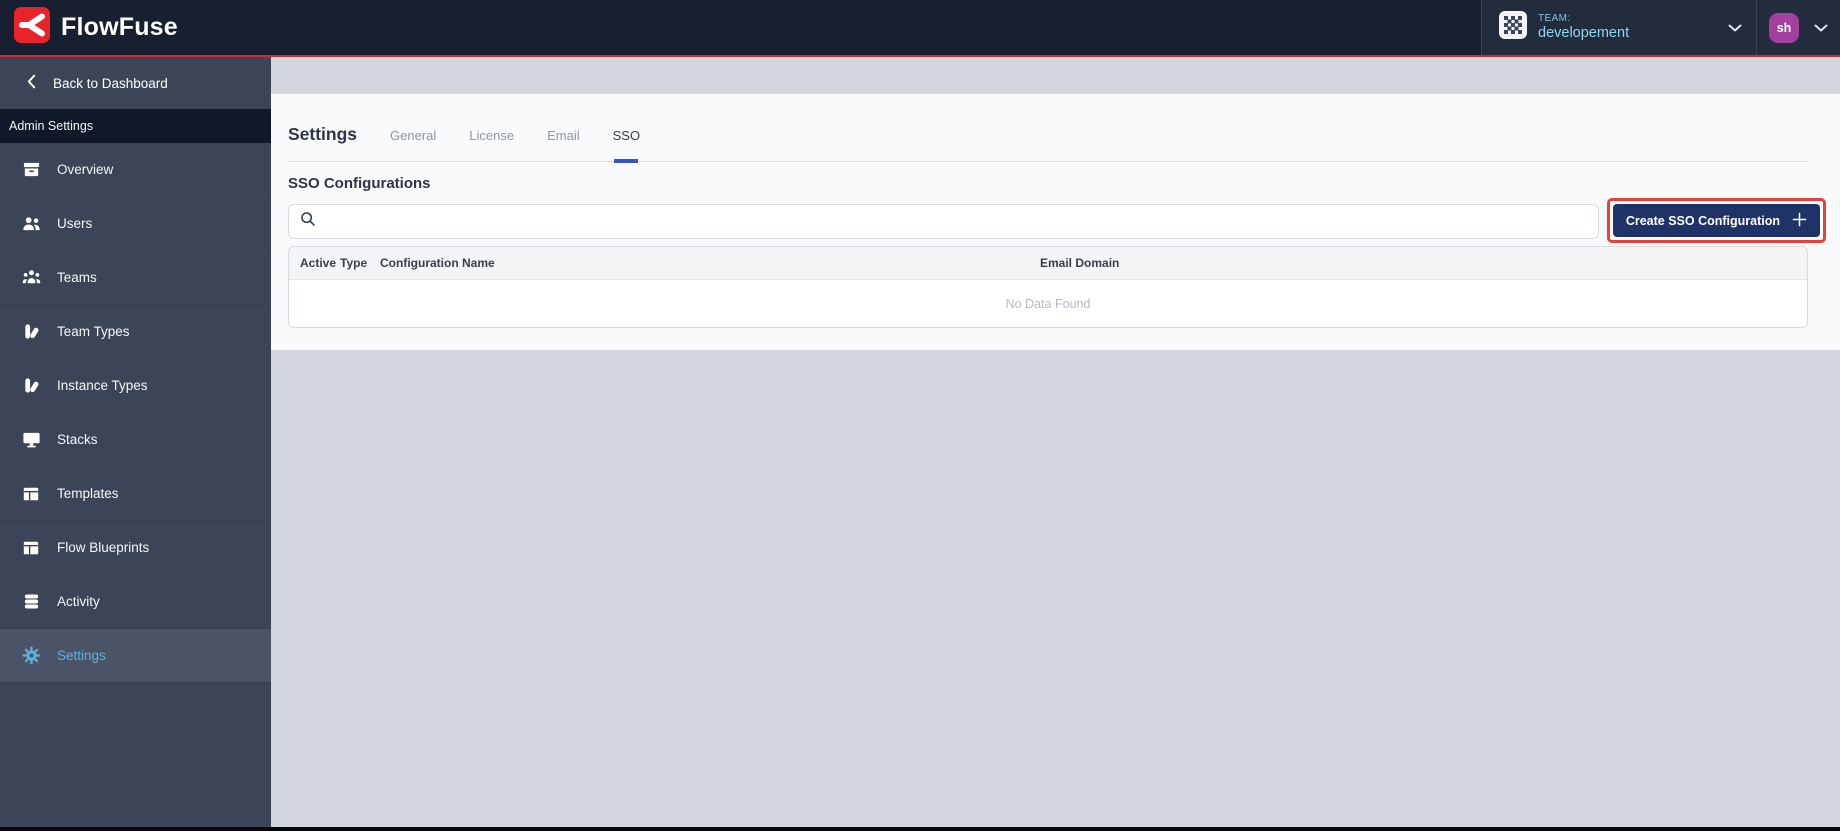  Describe the element at coordinates (31, 602) in the screenshot. I see `database-icon` at that location.